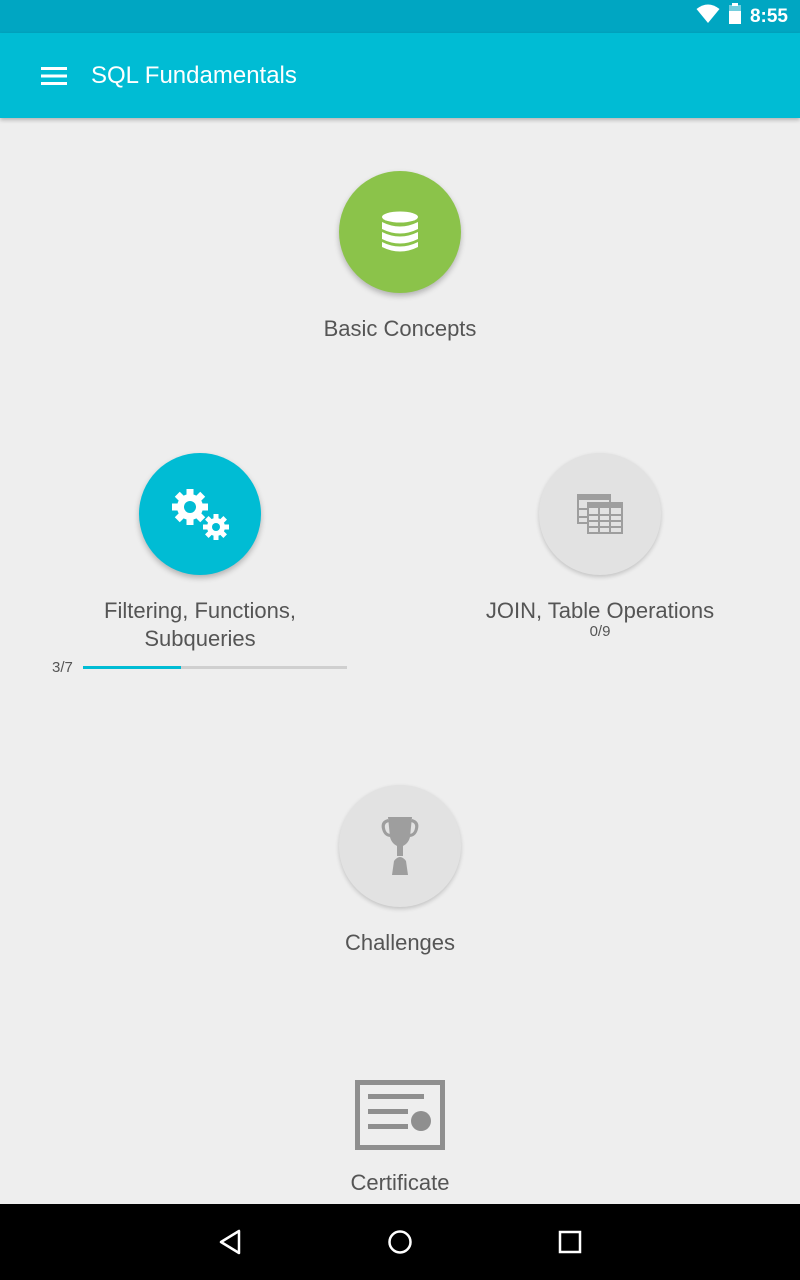 The image size is (800, 1280). Describe the element at coordinates (600, 610) in the screenshot. I see `module-label: JOIN, Table Operations` at that location.